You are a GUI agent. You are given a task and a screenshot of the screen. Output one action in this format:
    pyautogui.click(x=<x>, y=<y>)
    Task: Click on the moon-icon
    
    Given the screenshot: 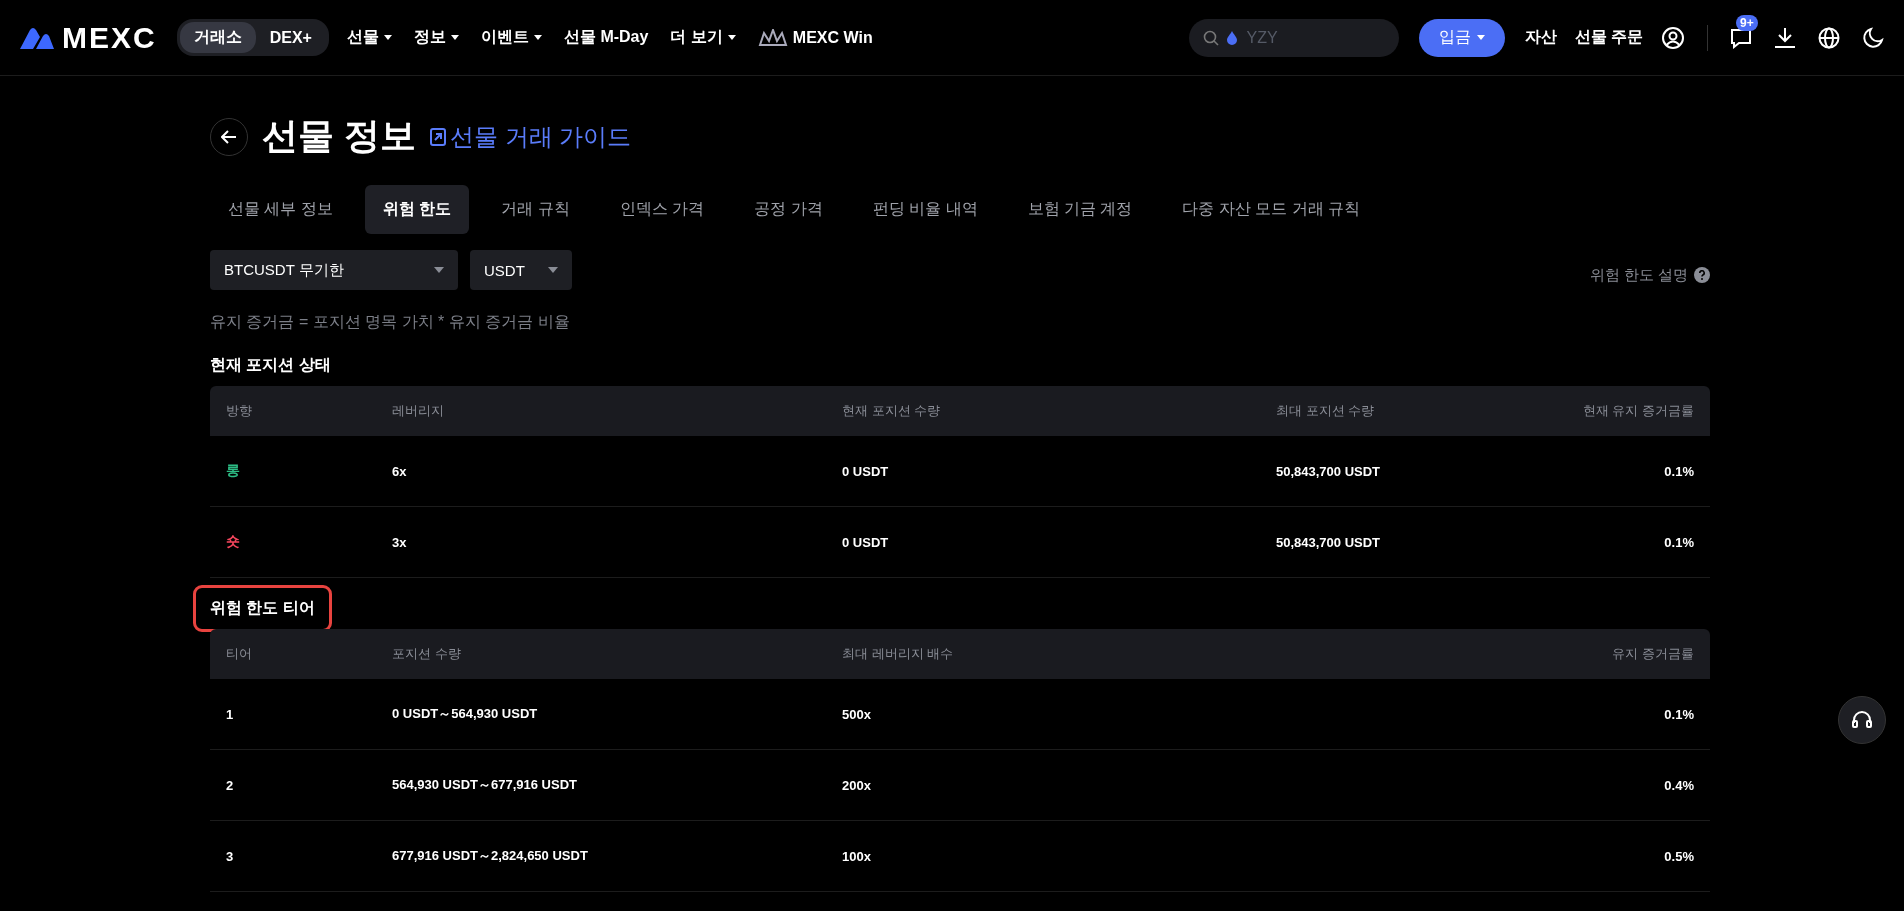 What is the action you would take?
    pyautogui.click(x=1873, y=37)
    